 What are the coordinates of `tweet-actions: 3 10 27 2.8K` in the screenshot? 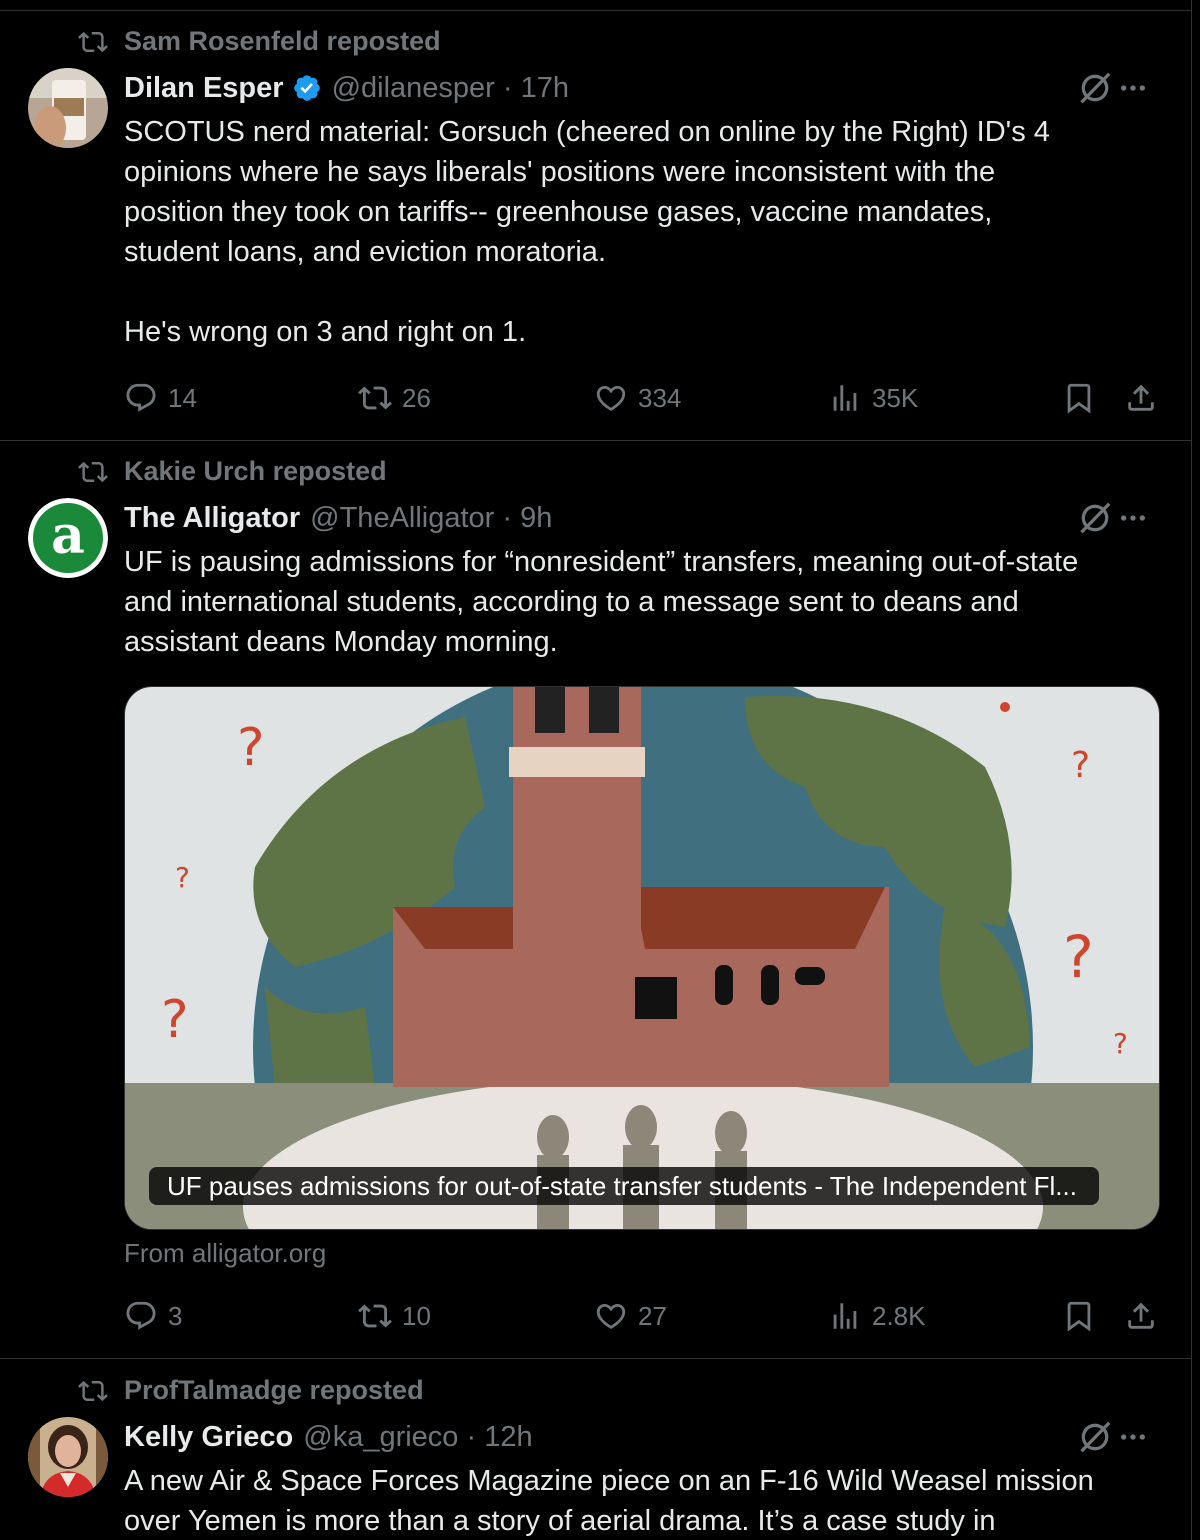 It's located at (644, 1316).